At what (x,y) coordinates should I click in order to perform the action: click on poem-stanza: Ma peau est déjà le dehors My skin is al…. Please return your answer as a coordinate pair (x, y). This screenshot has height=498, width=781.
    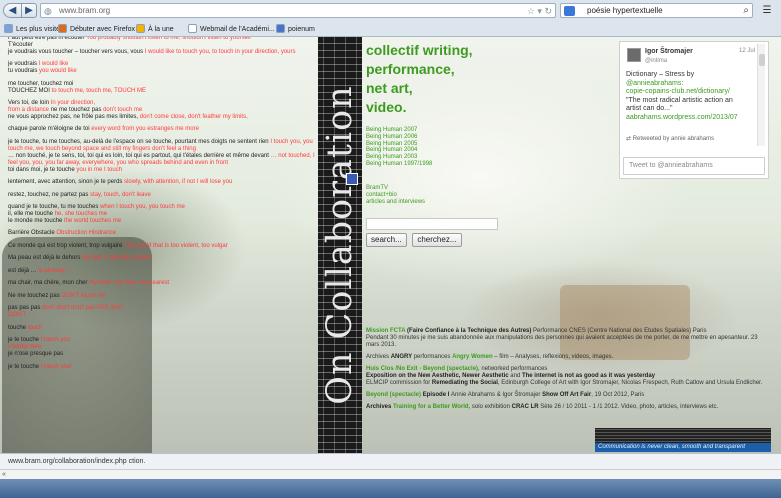
    Looking at the image, I should click on (163, 258).